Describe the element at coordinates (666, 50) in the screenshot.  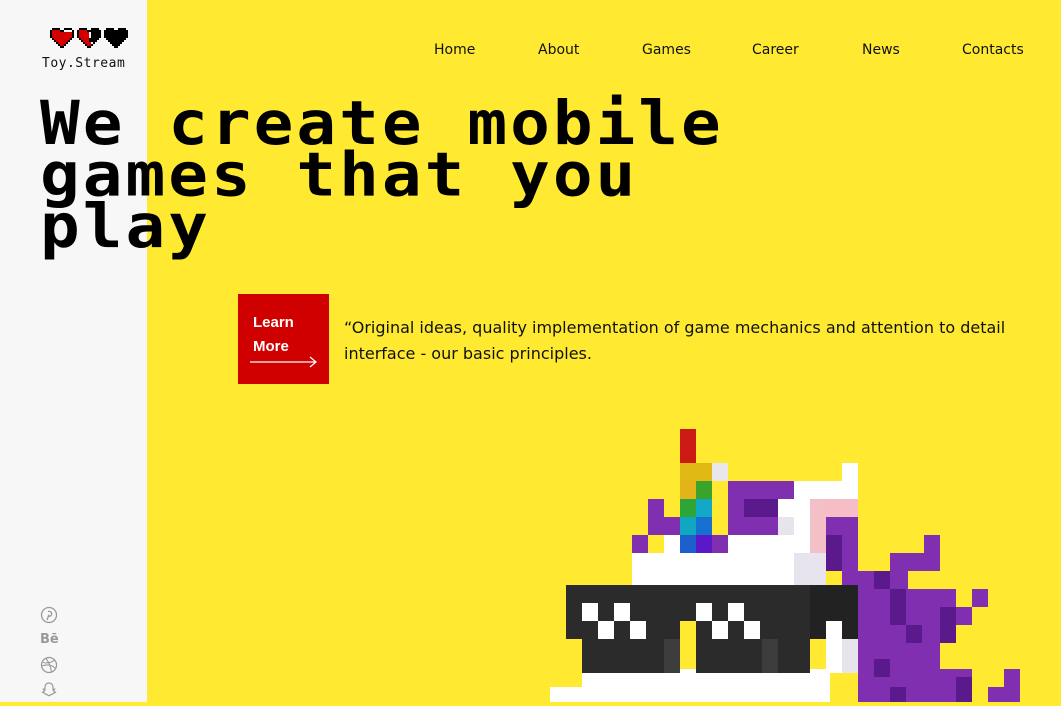
I see `nav-games: Games` at that location.